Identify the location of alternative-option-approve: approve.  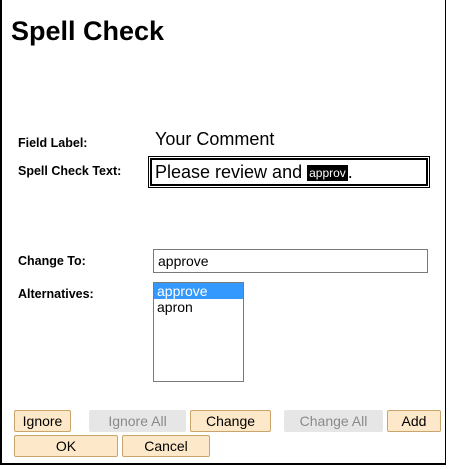
(198, 291).